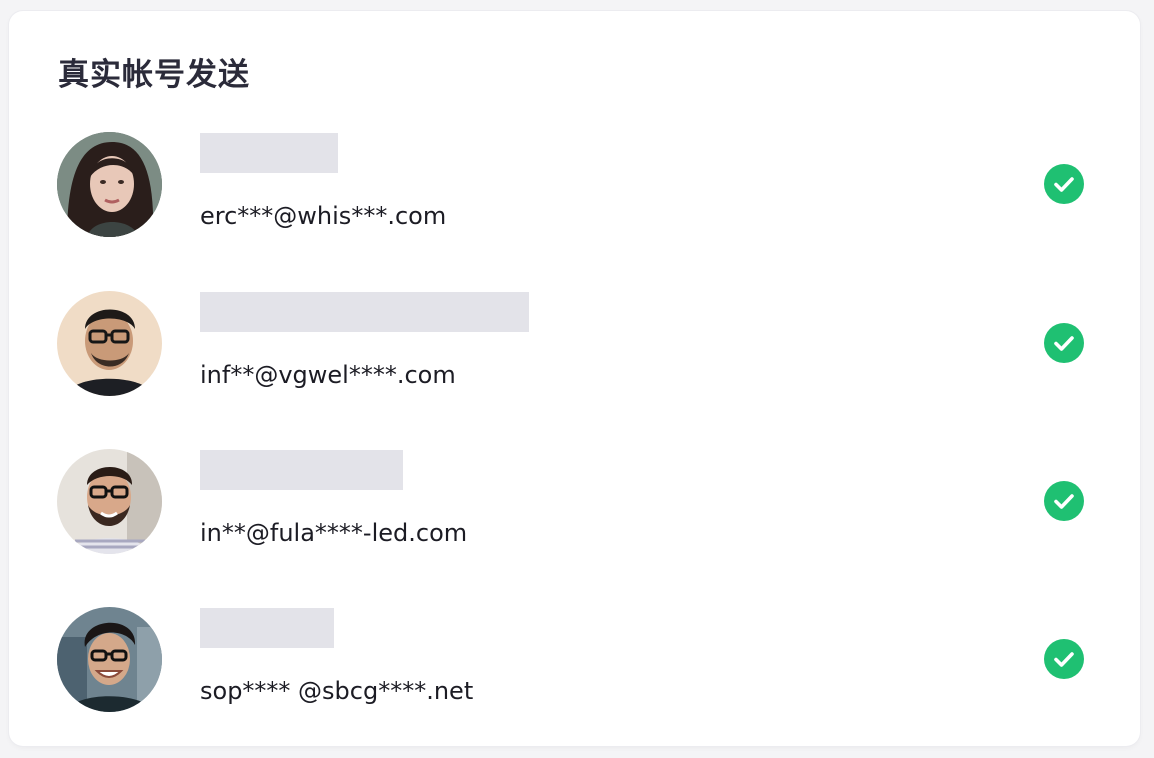 The image size is (1154, 758). I want to click on recipient-email: inf**@vgwel****.com, so click(328, 375).